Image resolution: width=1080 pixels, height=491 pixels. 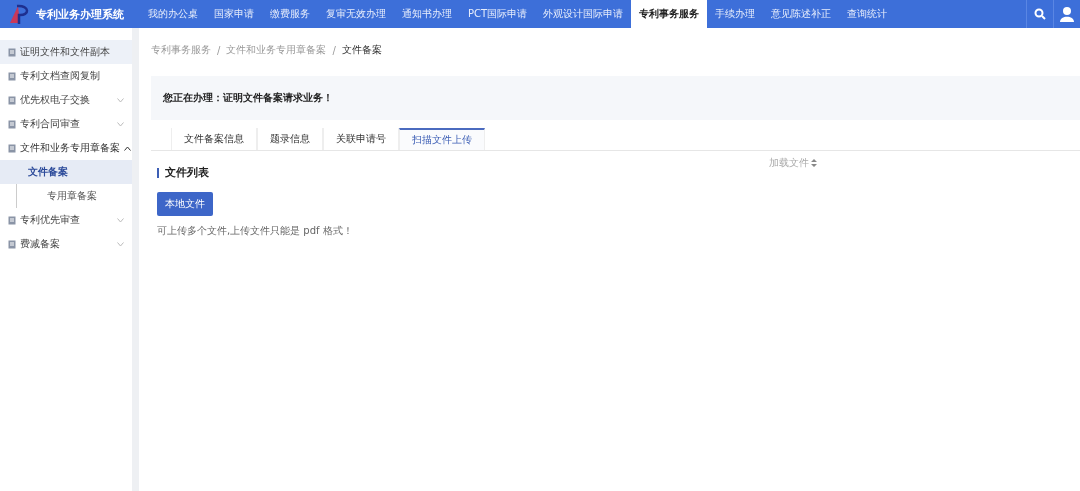 I want to click on app-title: 专利业务办理系统, so click(x=80, y=14).